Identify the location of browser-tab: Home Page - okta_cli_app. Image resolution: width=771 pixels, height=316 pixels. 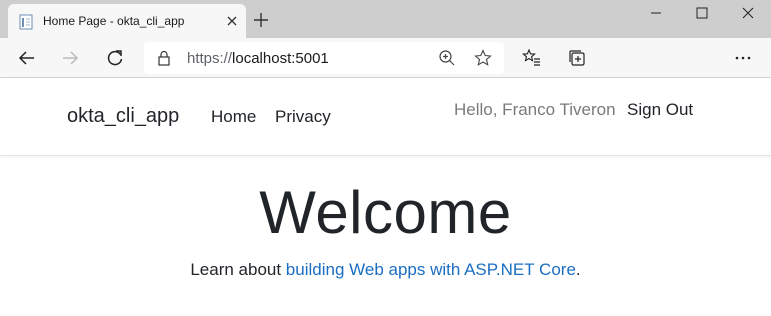
(127, 21).